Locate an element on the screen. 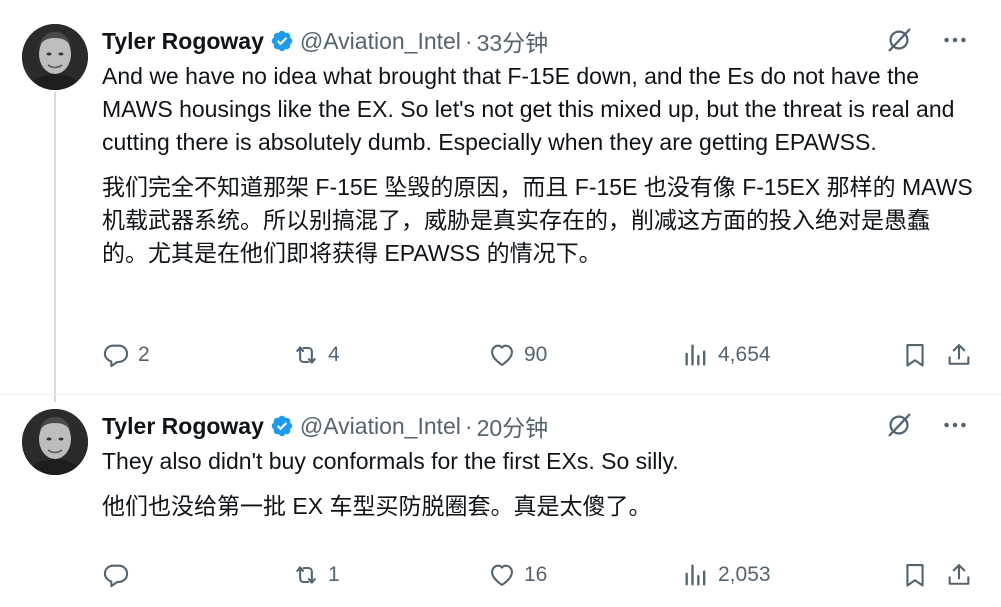  tweet-timestamp: 20分钟 is located at coordinates (513, 426).